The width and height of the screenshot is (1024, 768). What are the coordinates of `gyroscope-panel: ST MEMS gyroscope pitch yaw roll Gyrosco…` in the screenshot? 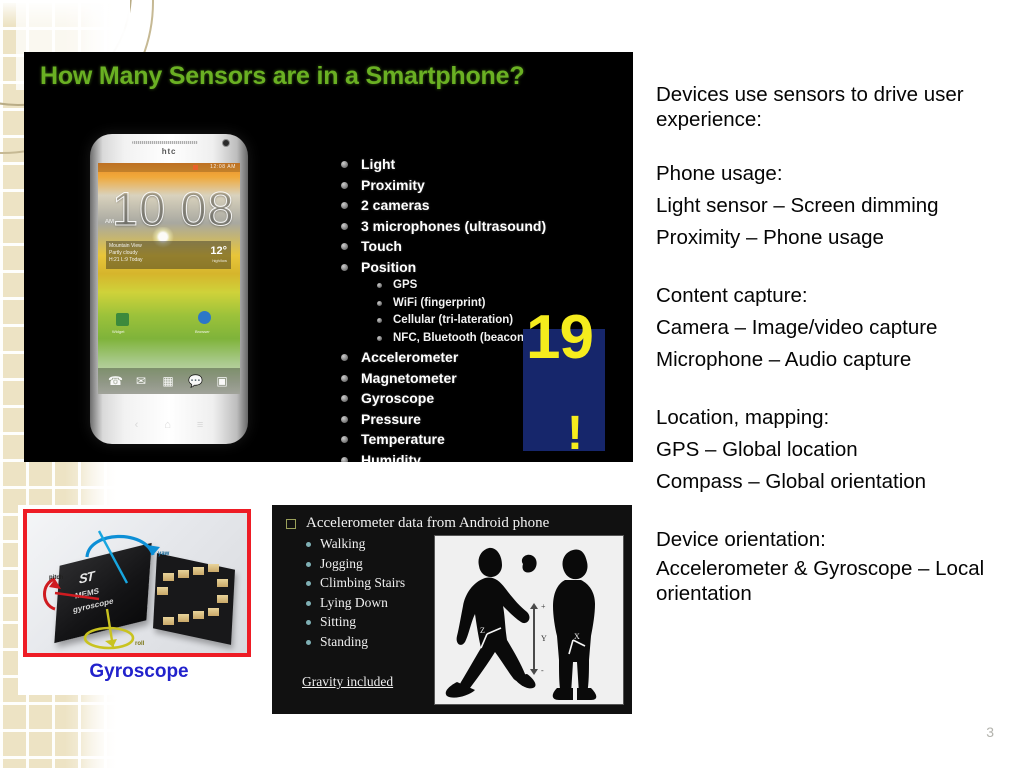 It's located at (139, 600).